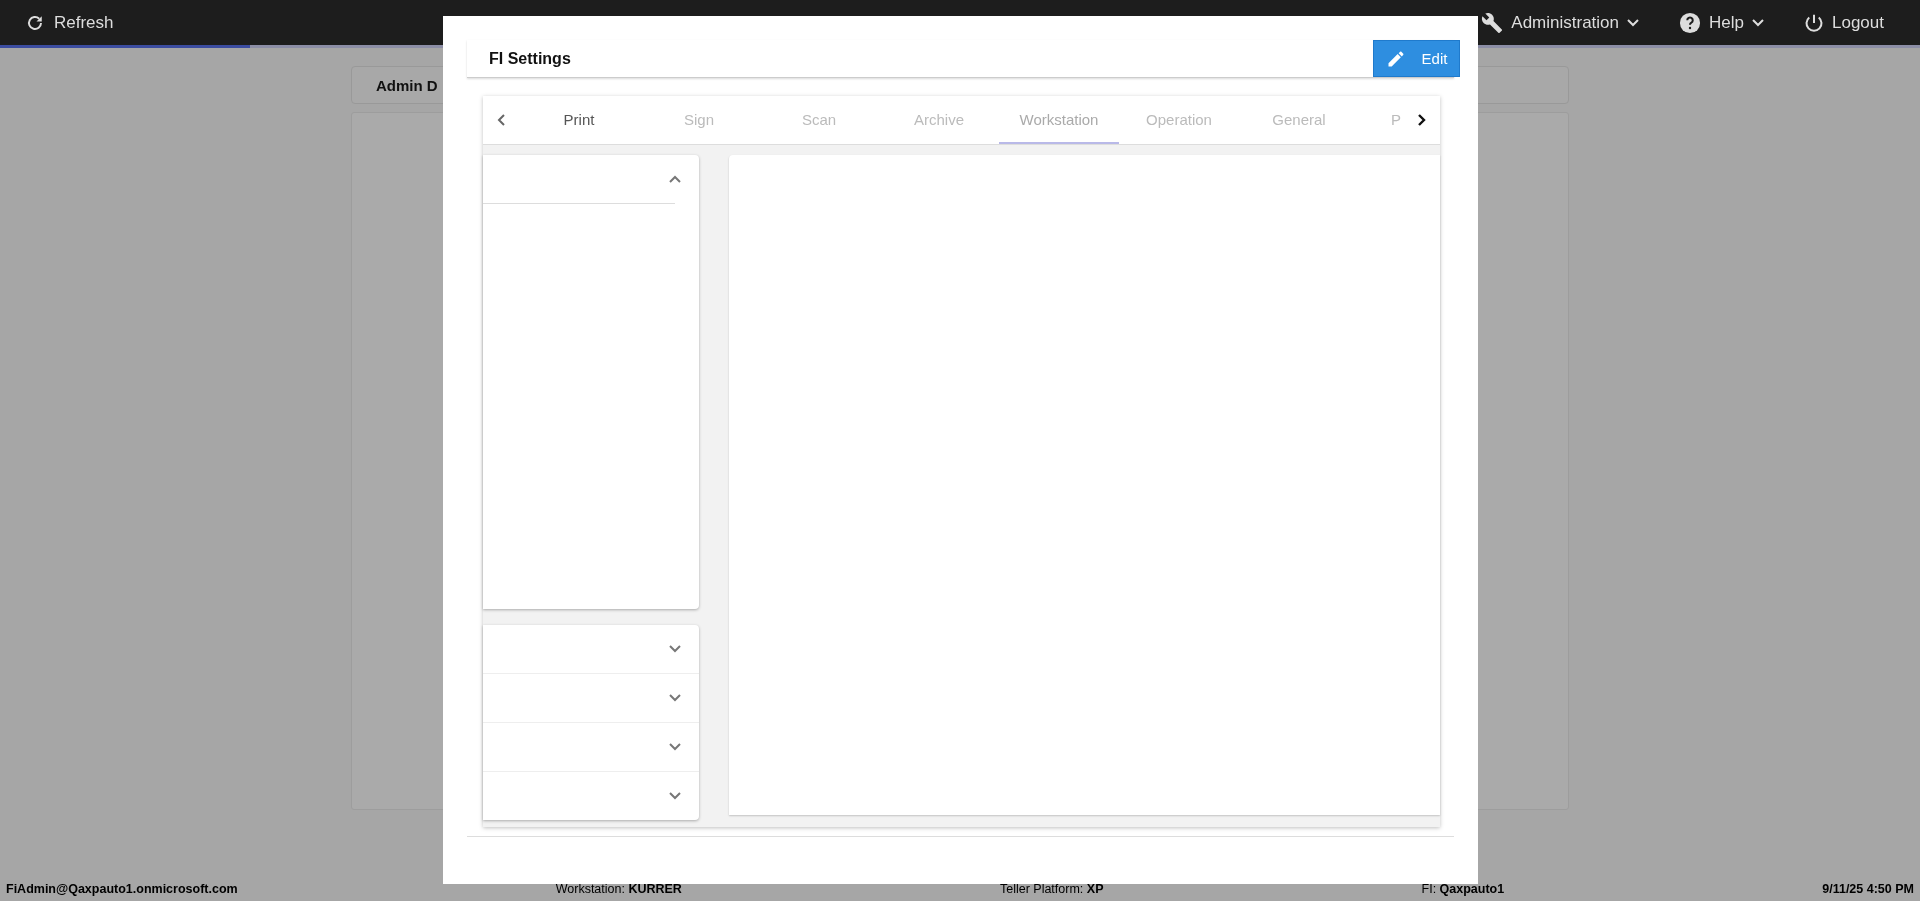 This screenshot has height=901, width=1920. Describe the element at coordinates (122, 889) in the screenshot. I see `status-text: FiAdmin@Qaxpauto1.onmicrosoft.com` at that location.